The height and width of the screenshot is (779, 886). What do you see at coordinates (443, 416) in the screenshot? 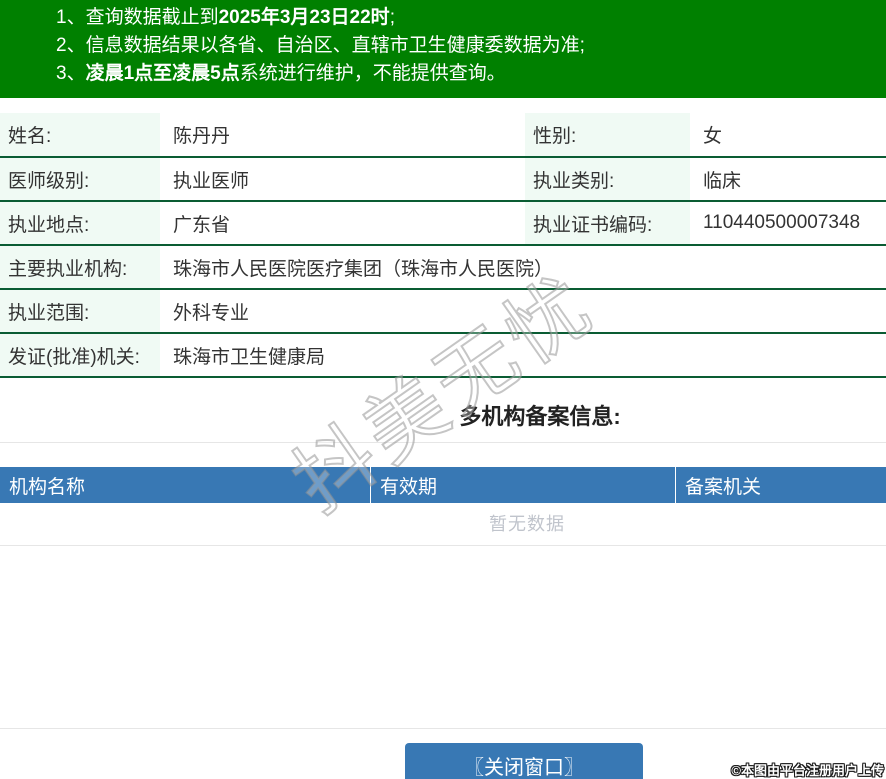
I see `multi-org-section-title: 多机构备案信息:` at bounding box center [443, 416].